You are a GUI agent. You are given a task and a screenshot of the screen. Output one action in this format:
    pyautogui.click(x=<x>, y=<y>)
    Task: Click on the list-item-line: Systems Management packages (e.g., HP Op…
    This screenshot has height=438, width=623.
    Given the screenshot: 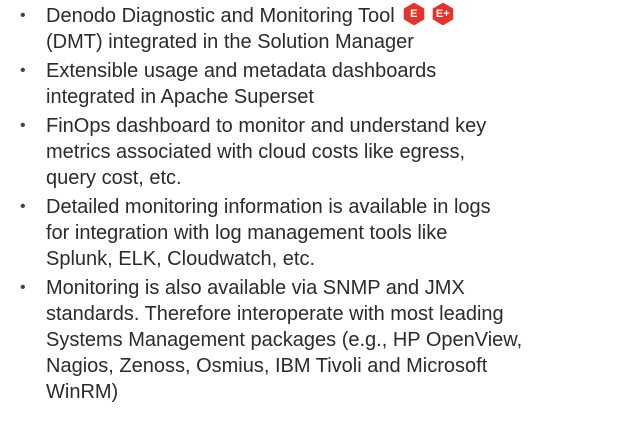 What is the action you would take?
    pyautogui.click(x=284, y=340)
    